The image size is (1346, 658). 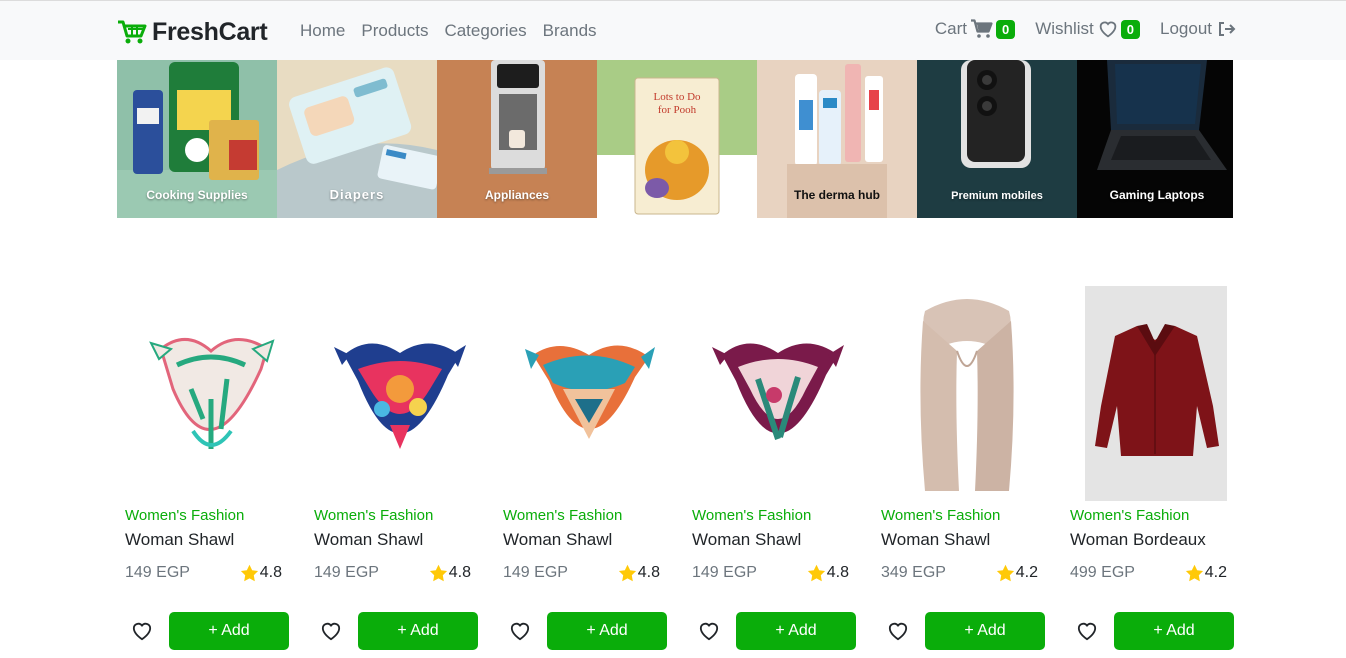 What do you see at coordinates (322, 31) in the screenshot?
I see `nav-link-home: Home` at bounding box center [322, 31].